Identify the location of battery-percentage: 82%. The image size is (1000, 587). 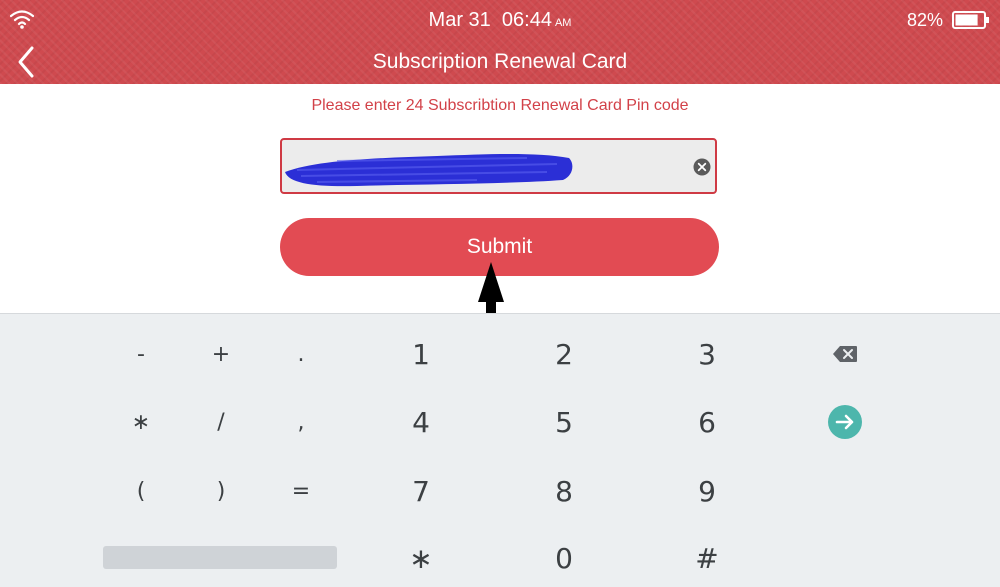
(924, 20).